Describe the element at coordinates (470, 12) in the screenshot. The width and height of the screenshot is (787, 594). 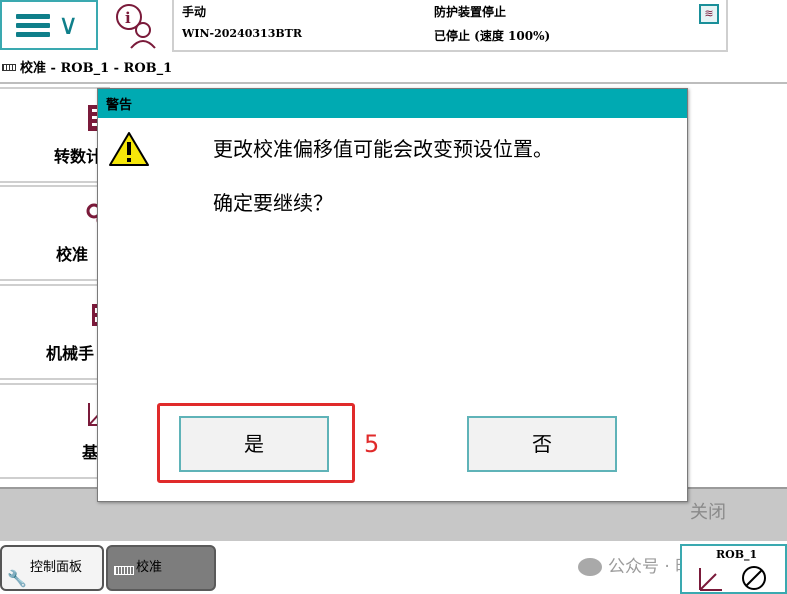
I see `safety-state: 防护装置停止` at that location.